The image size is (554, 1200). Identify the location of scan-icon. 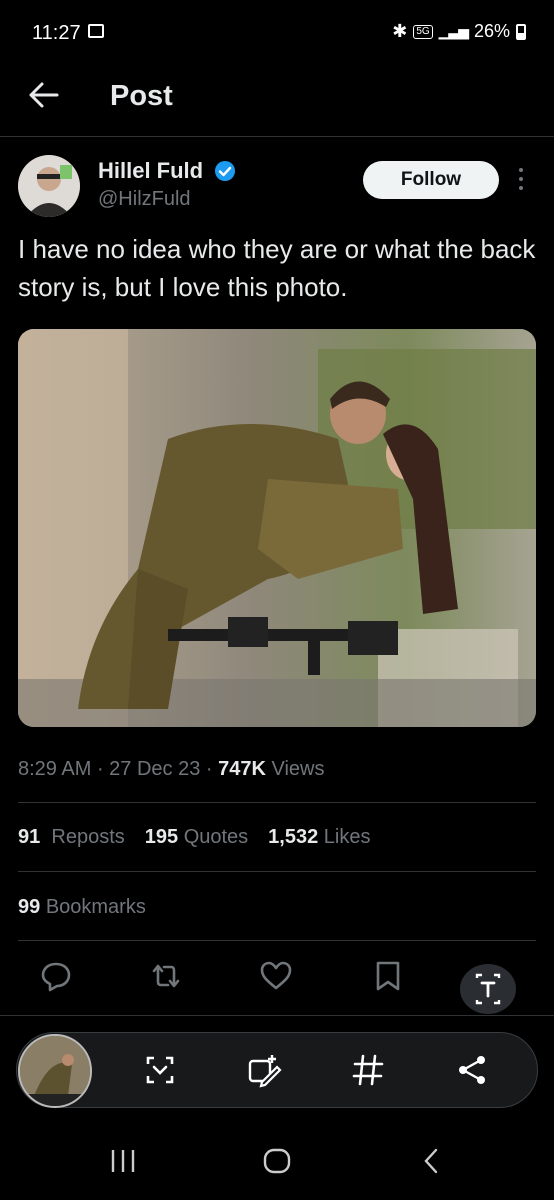
(160, 1070).